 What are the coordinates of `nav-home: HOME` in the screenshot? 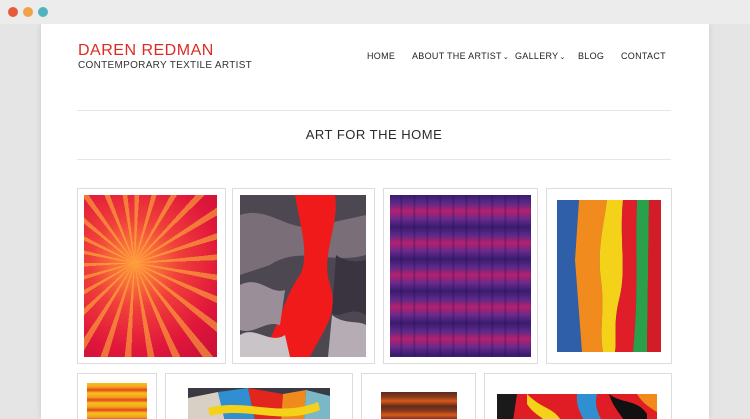 It's located at (381, 56).